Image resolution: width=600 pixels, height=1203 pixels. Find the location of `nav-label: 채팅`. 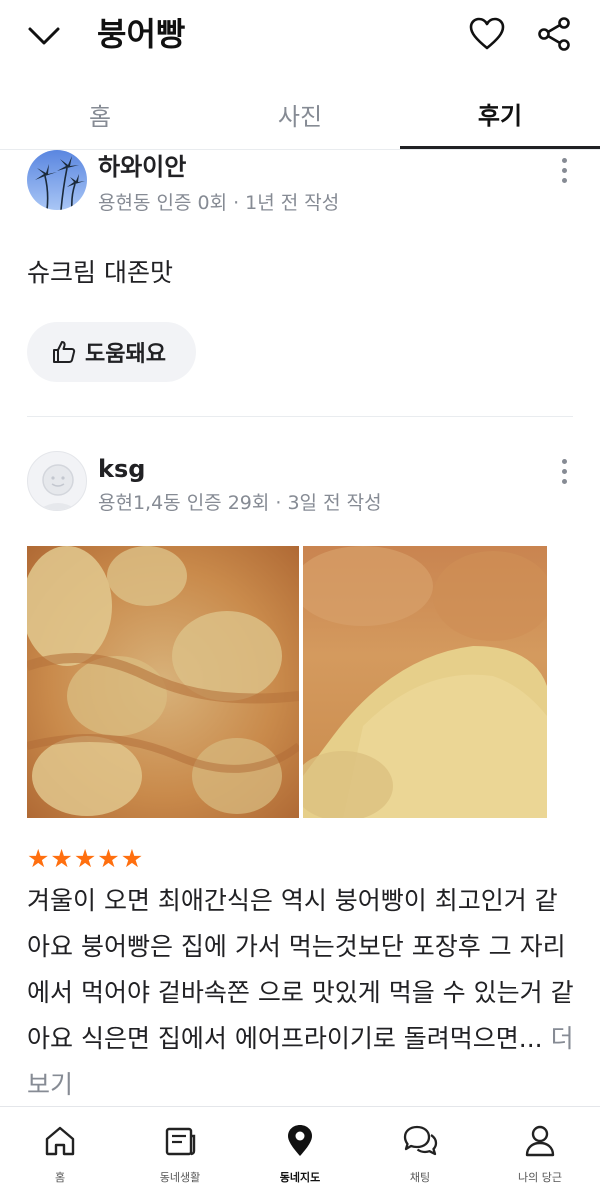

nav-label: 채팅 is located at coordinates (420, 1177).